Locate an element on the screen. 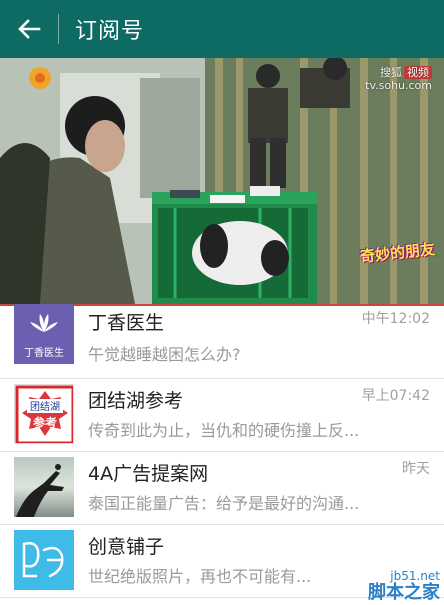 This screenshot has height=605, width=444. creative-shop-logo-icon is located at coordinates (43, 560).